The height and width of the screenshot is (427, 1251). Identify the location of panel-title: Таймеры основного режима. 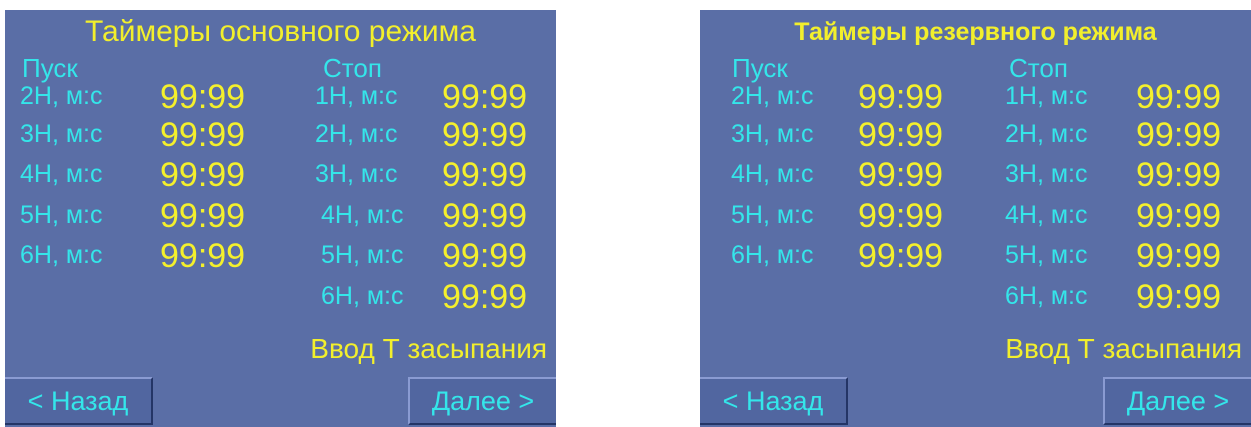
(280, 31).